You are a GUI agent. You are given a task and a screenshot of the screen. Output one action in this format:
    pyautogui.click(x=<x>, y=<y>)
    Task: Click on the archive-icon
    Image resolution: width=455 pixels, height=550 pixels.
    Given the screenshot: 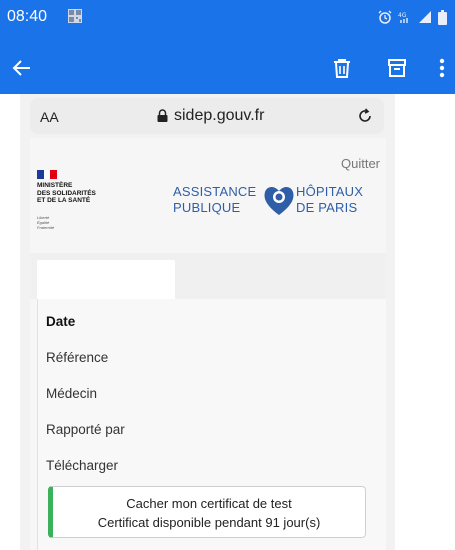 What is the action you would take?
    pyautogui.click(x=397, y=68)
    